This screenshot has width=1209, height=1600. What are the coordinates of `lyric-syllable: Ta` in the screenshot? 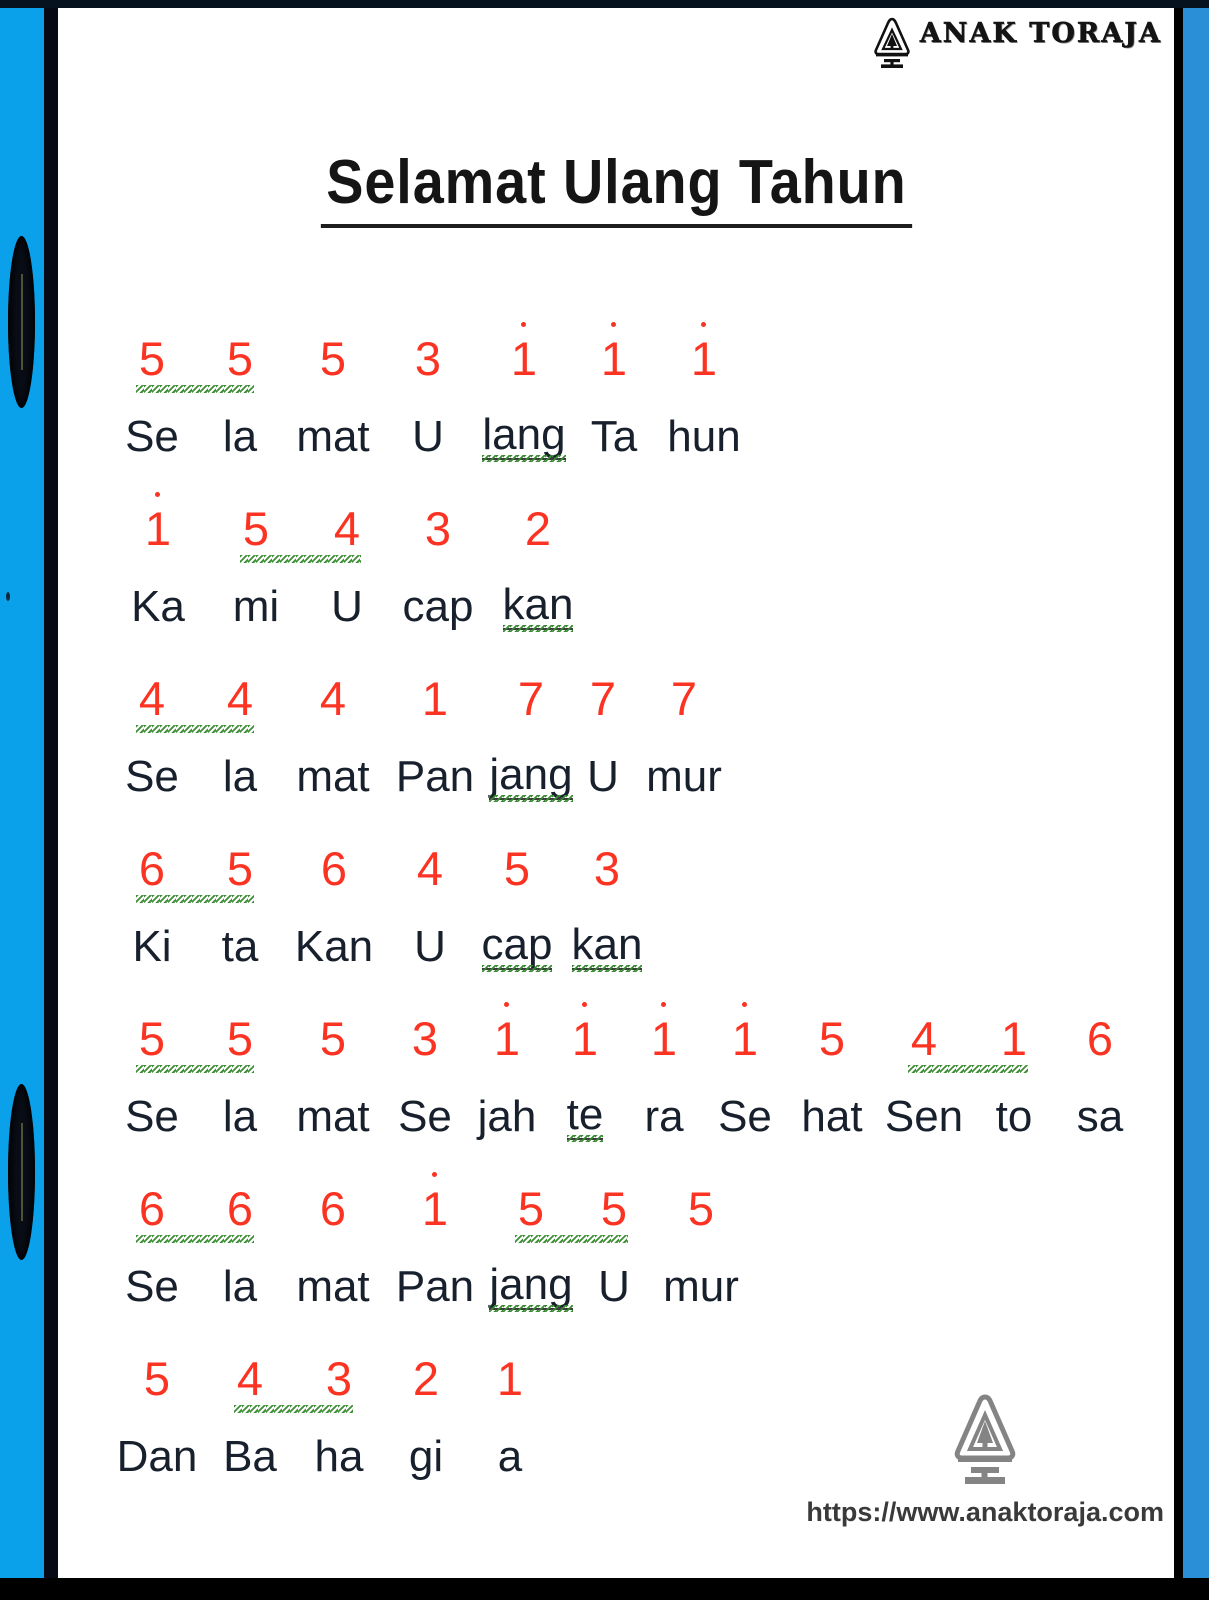 It's located at (614, 436).